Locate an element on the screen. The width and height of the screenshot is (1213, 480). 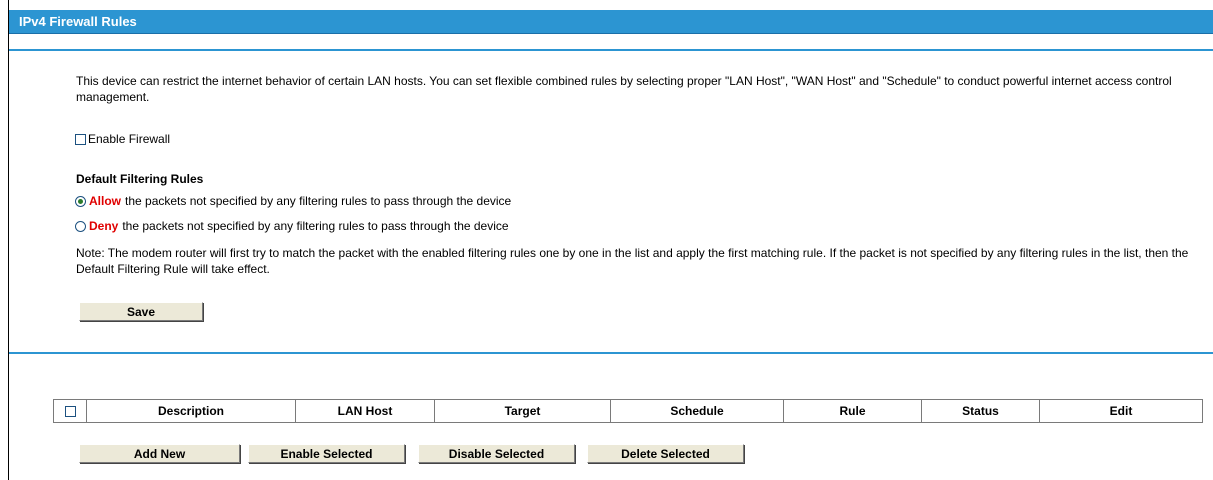
column-header-status: Status is located at coordinates (980, 411).